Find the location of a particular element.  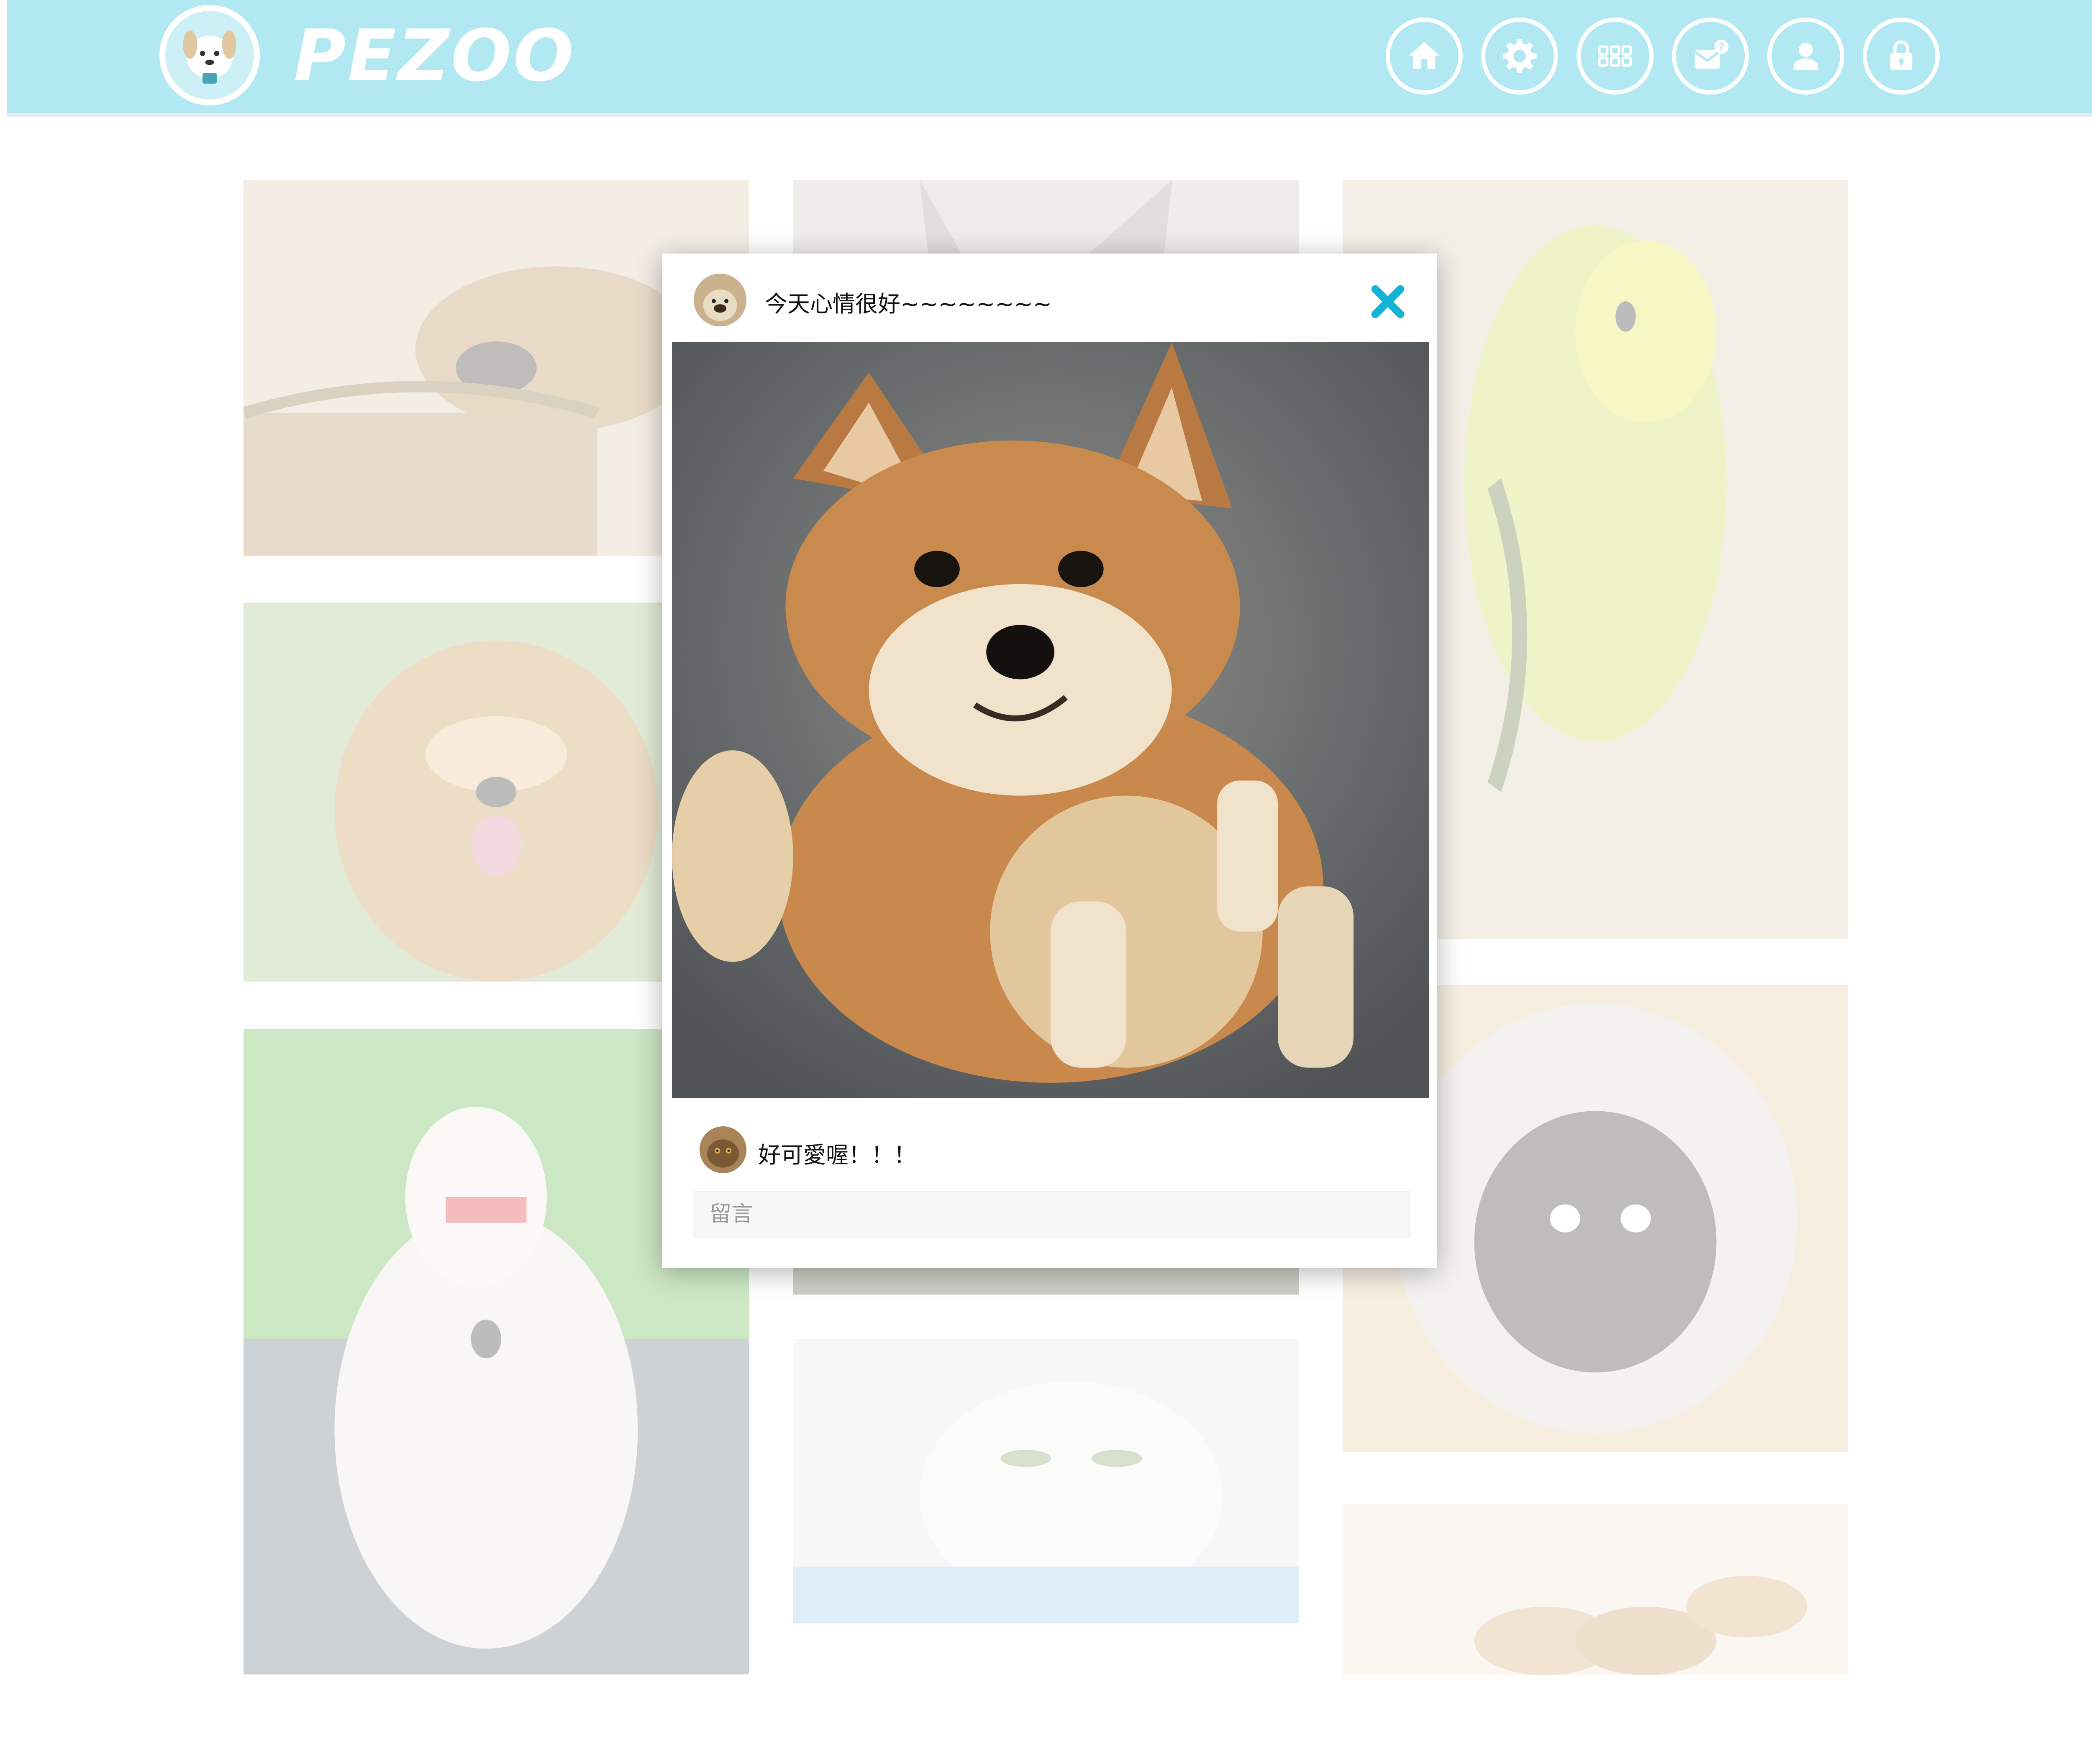

top-navbar: PEZOO ? is located at coordinates (1049, 59).